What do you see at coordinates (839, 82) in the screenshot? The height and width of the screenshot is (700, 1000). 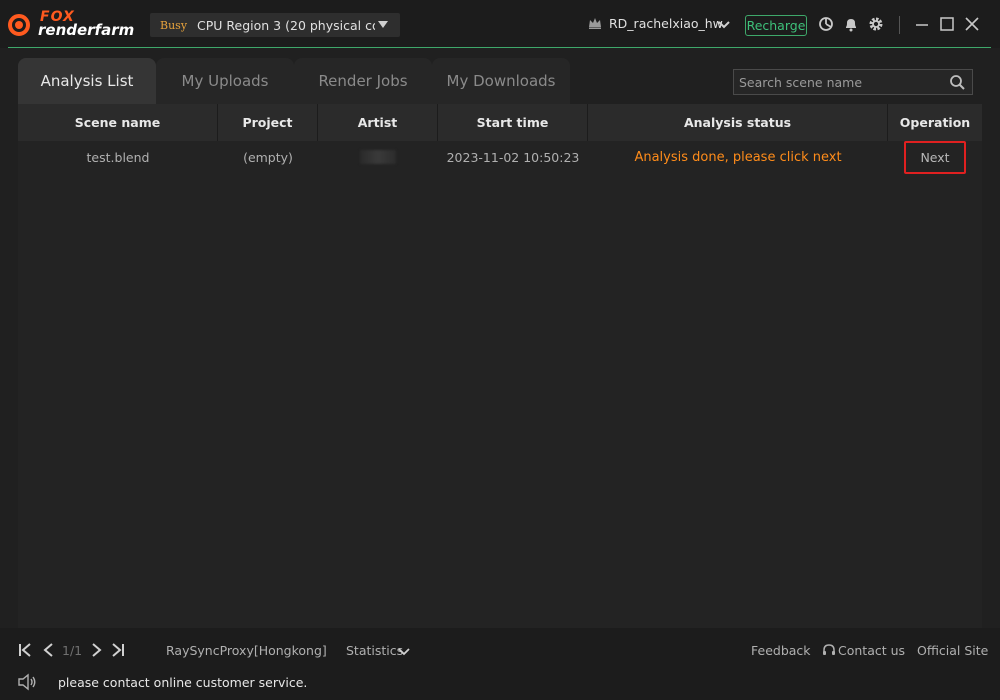 I see `search-input` at bounding box center [839, 82].